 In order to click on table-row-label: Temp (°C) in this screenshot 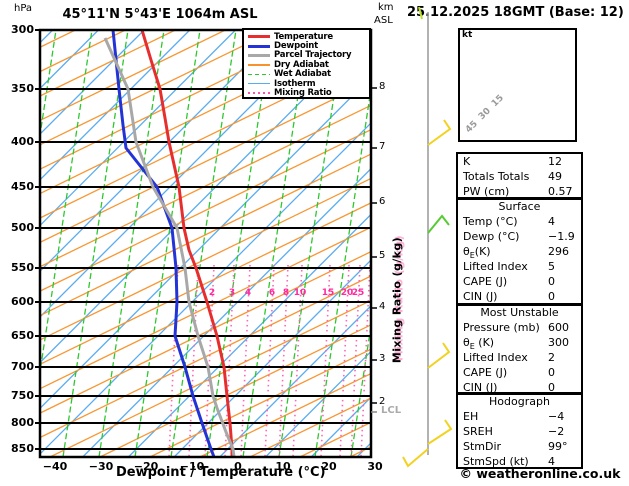, I will do `click(490, 221)`.